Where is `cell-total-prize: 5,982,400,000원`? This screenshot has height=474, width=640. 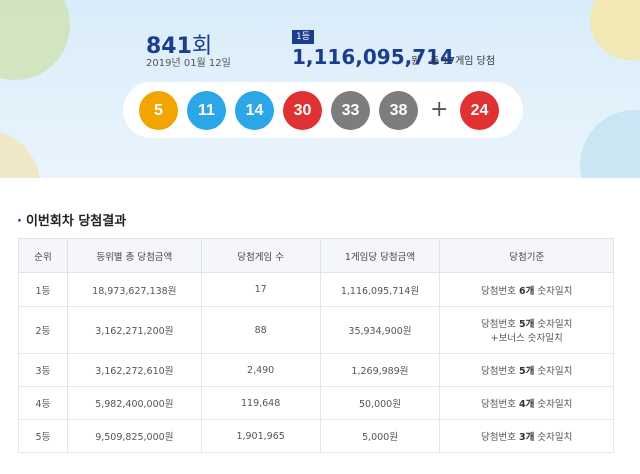 cell-total-prize: 5,982,400,000원 is located at coordinates (134, 403).